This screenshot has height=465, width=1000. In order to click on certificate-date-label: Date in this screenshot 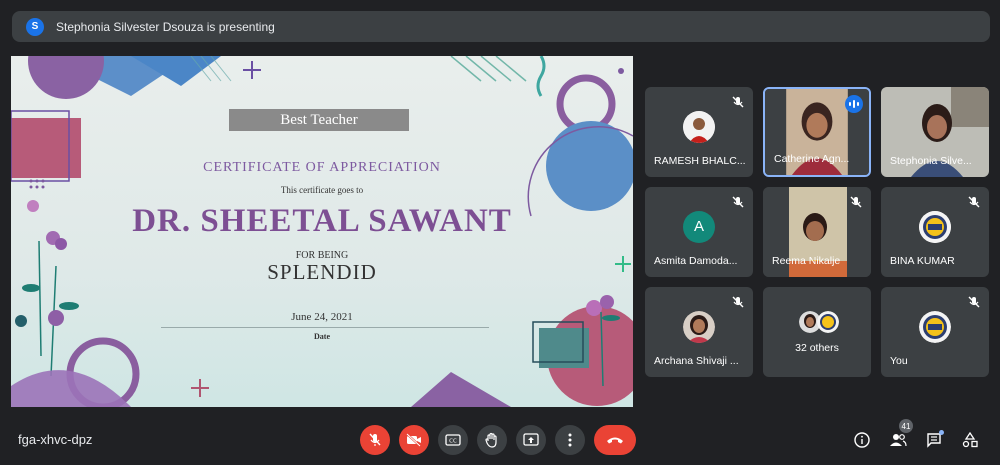, I will do `click(322, 336)`.